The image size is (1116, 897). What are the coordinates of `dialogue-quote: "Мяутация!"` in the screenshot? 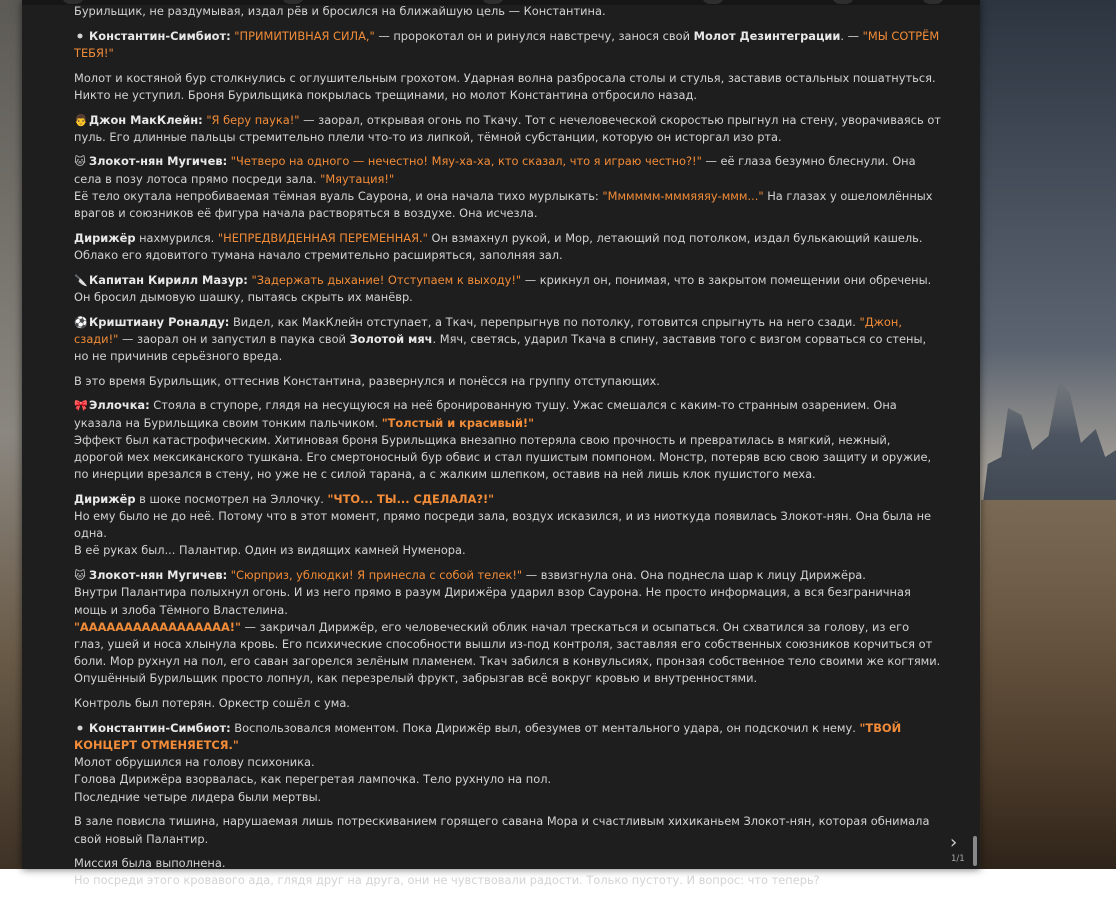 It's located at (357, 178).